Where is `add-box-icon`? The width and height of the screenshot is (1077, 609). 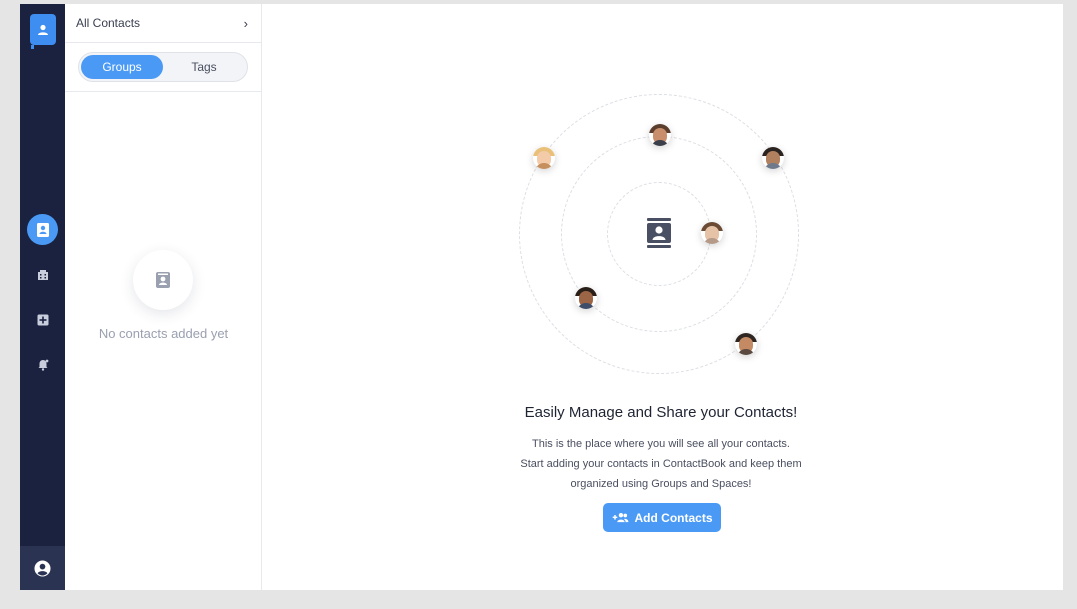
add-box-icon is located at coordinates (42, 319).